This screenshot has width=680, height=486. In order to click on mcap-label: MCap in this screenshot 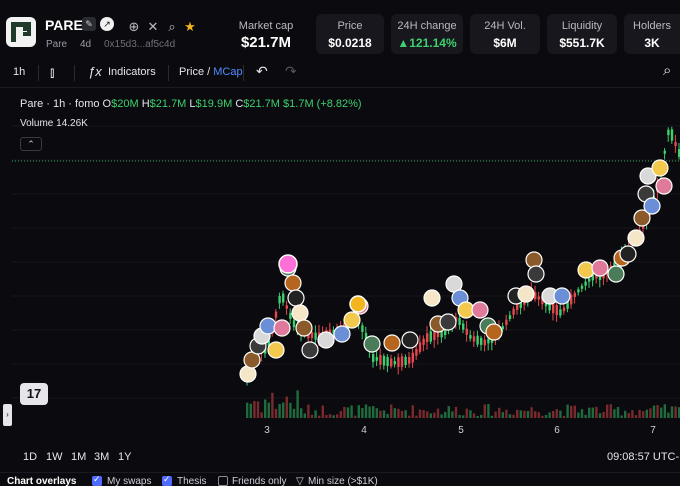, I will do `click(228, 72)`.